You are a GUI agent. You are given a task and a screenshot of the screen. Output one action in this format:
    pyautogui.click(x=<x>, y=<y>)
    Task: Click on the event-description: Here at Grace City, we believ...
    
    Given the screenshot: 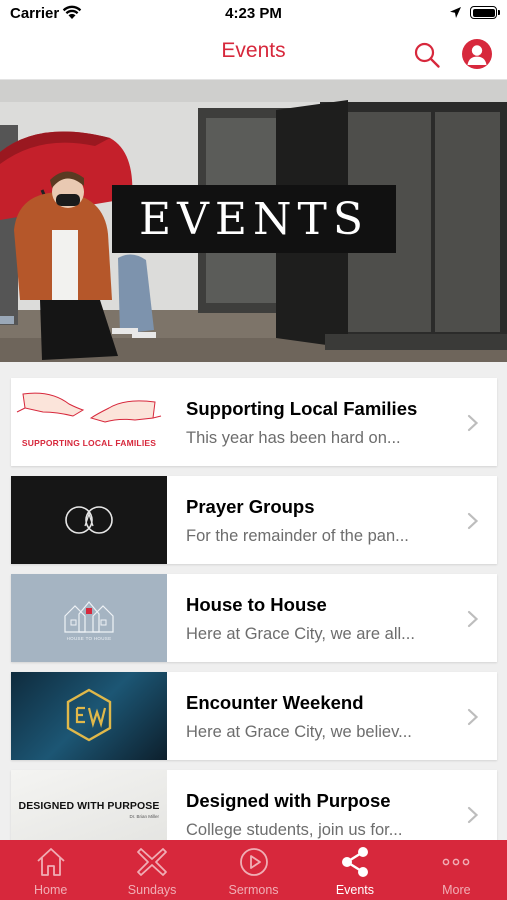 What is the action you would take?
    pyautogui.click(x=299, y=732)
    